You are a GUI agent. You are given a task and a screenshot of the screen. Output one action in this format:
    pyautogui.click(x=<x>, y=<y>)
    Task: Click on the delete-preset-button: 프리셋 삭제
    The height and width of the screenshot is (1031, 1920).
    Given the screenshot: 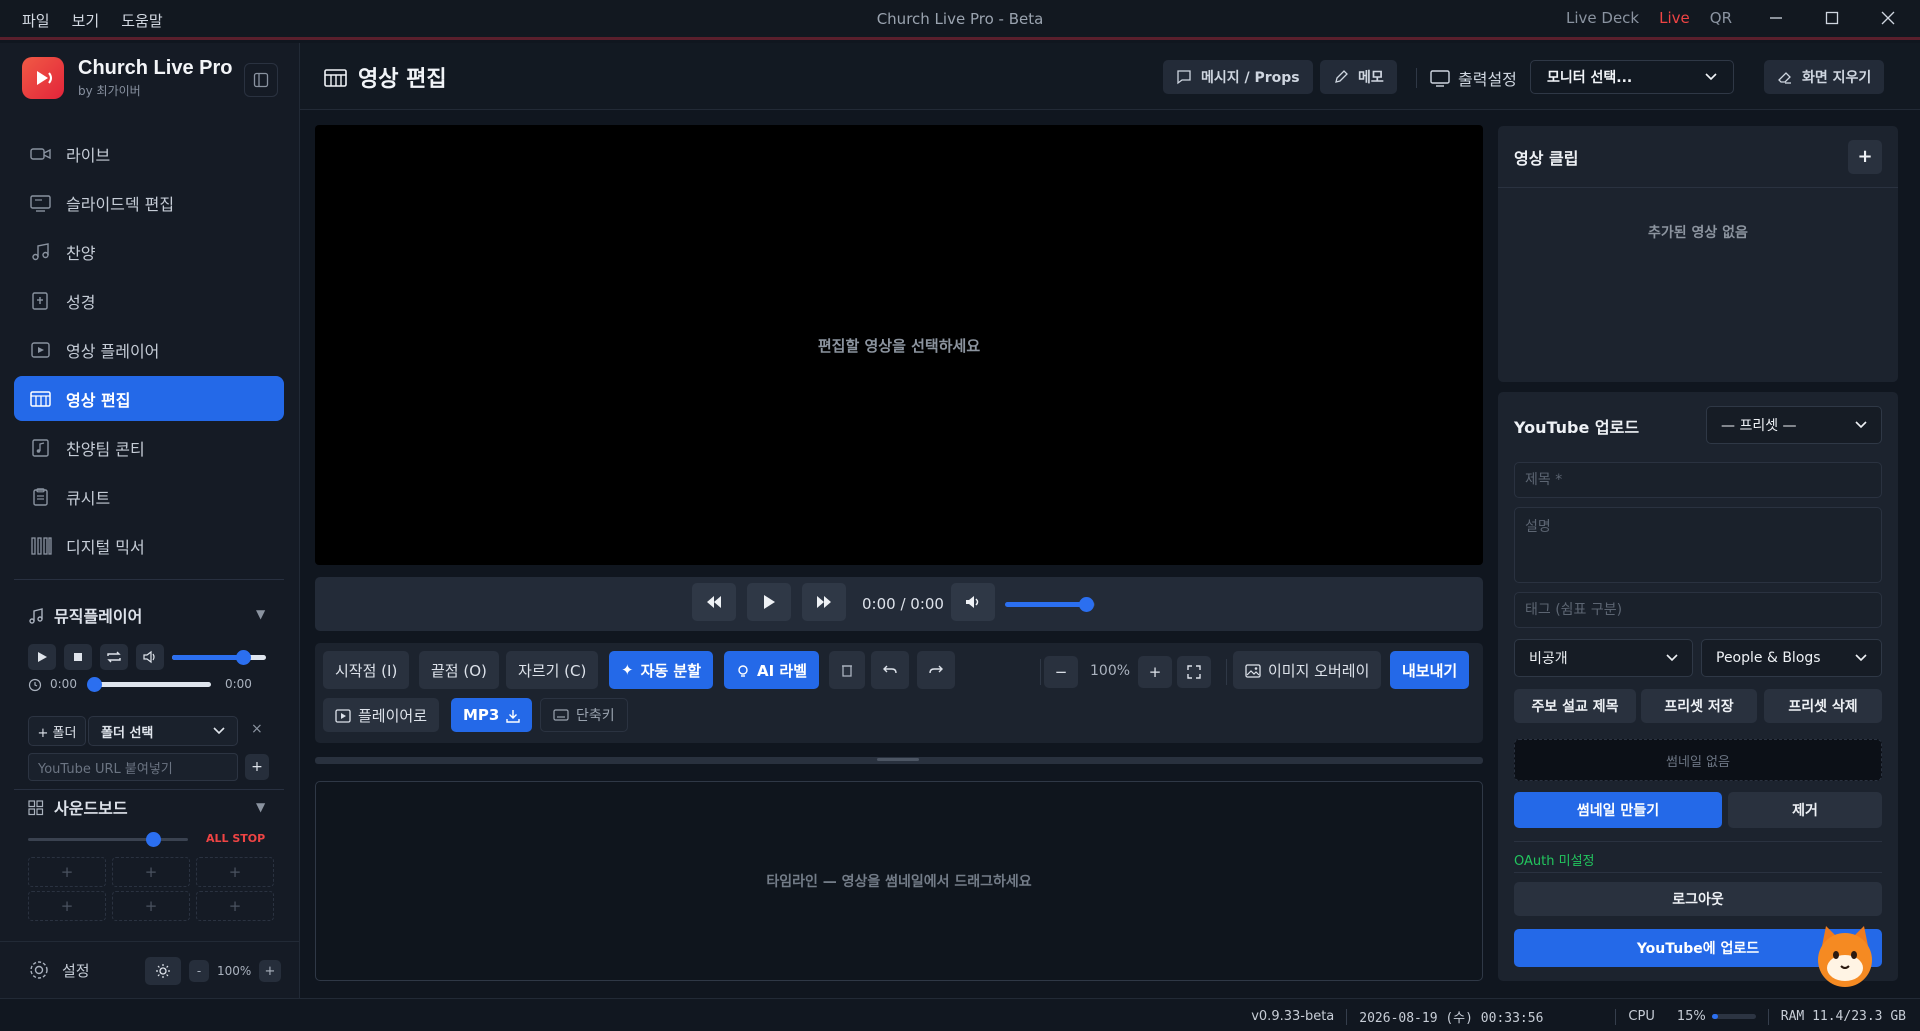 What is the action you would take?
    pyautogui.click(x=1823, y=706)
    